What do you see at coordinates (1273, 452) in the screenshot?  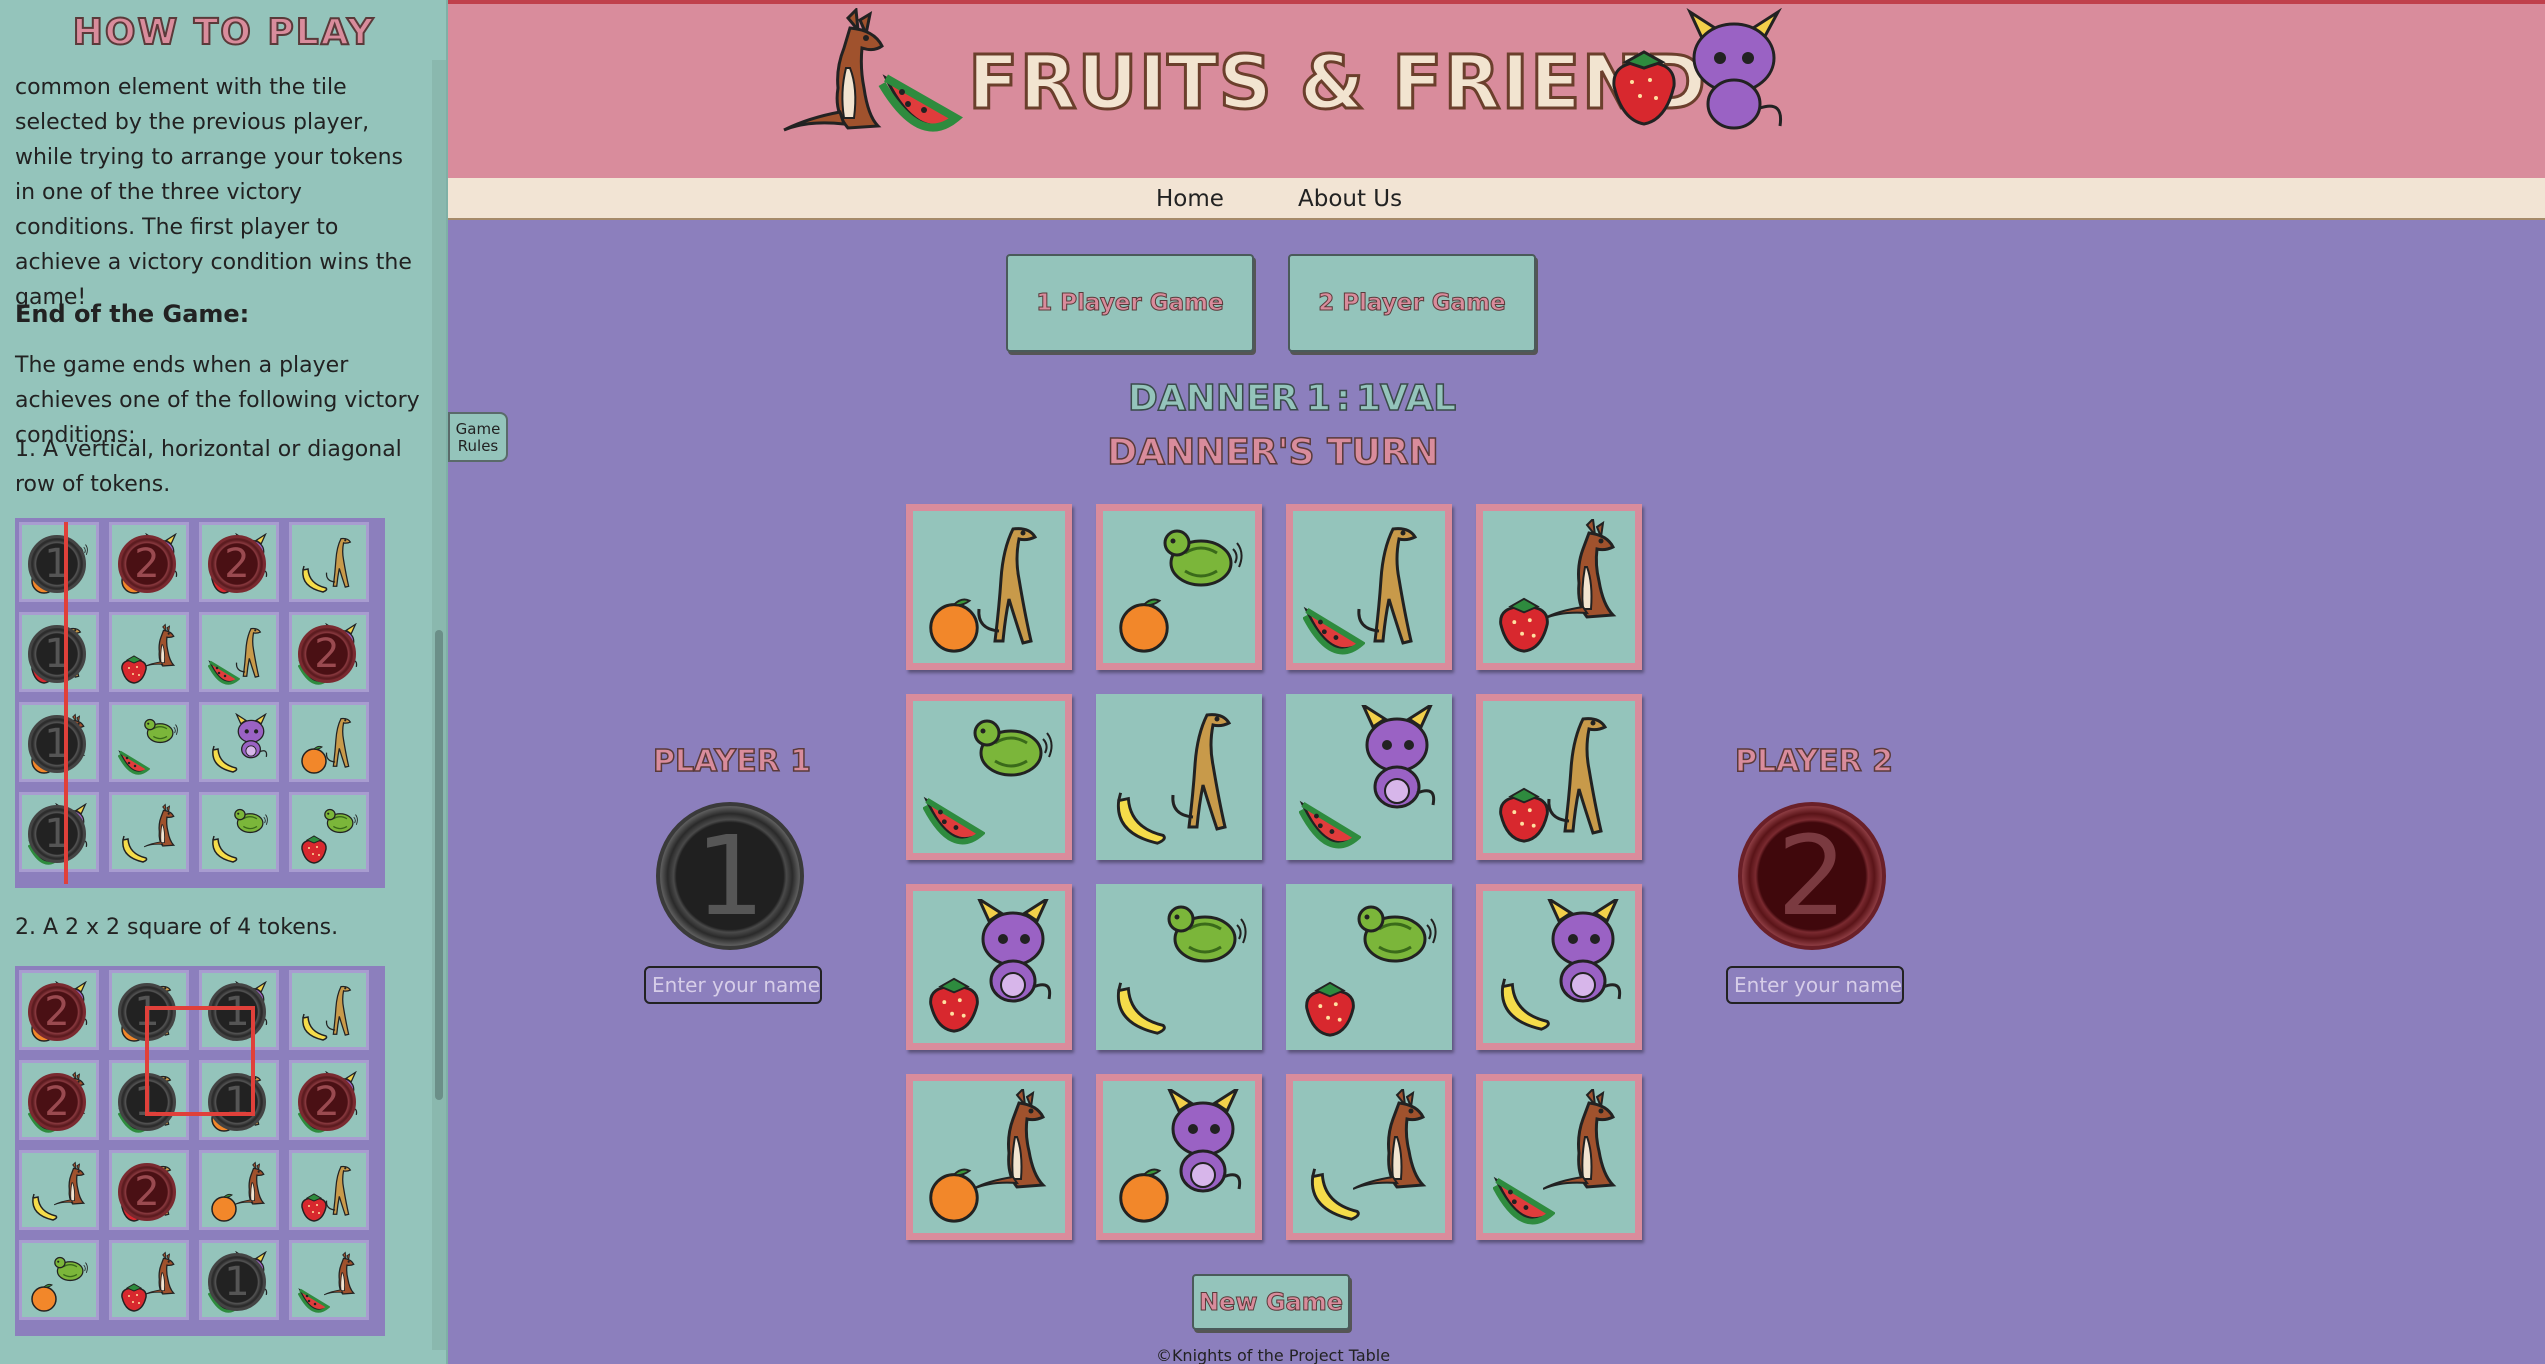 I see `turn-indicator: DANNER'S TURN` at bounding box center [1273, 452].